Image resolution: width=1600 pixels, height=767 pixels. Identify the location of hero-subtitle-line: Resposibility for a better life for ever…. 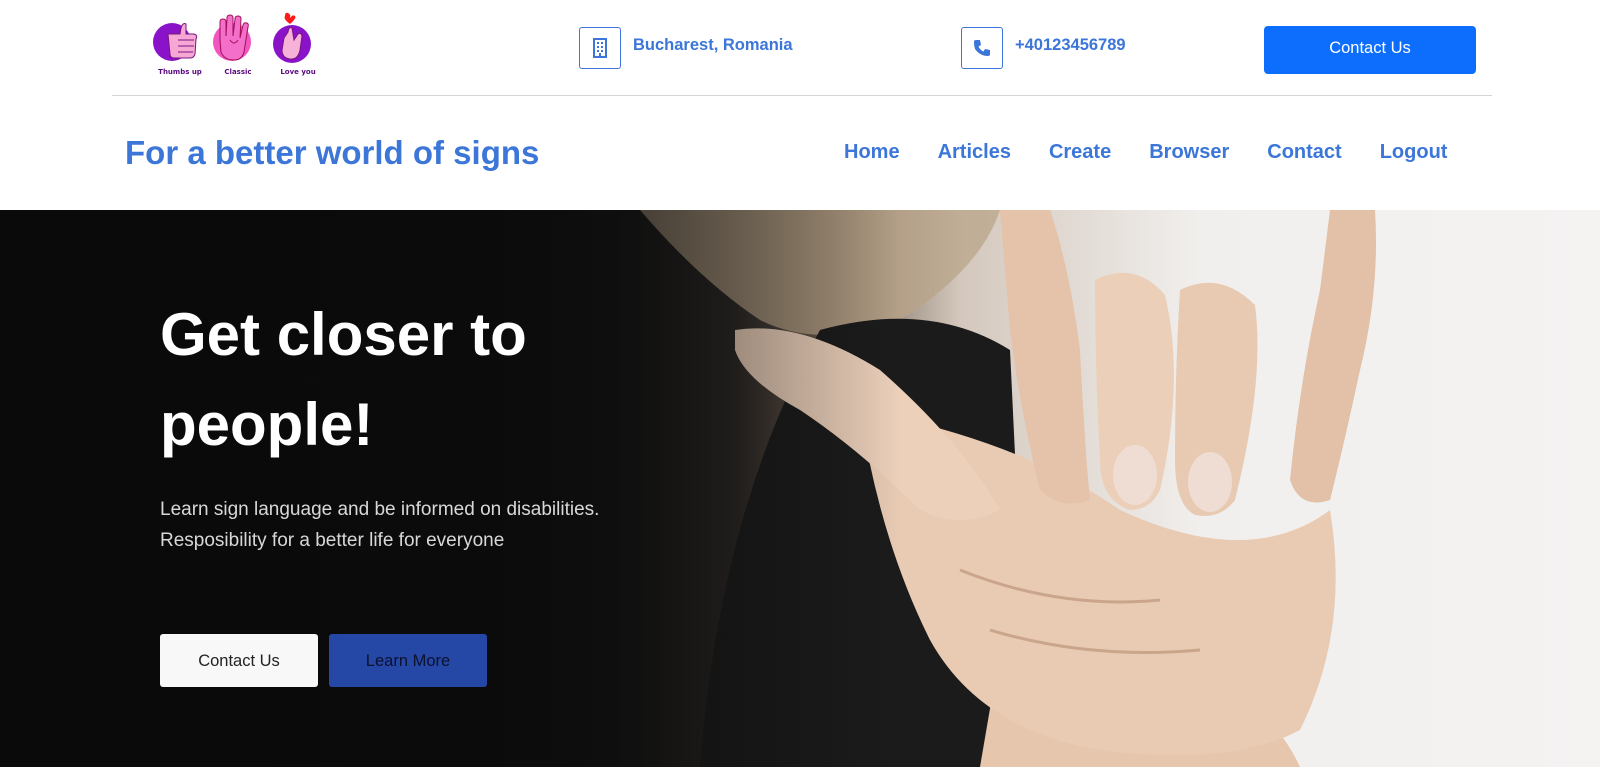
(332, 540).